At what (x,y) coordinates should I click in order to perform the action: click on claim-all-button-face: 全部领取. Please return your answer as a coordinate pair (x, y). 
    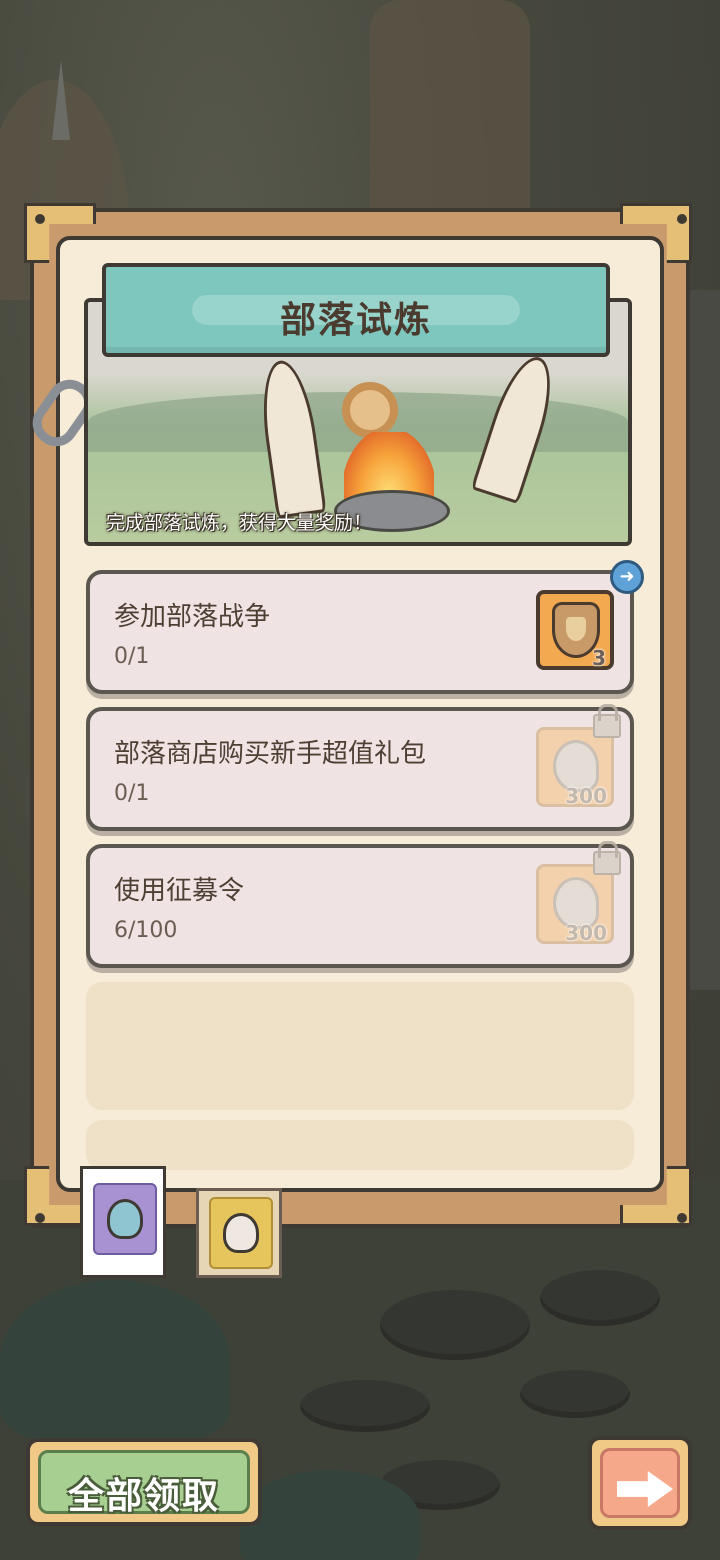
    Looking at the image, I should click on (144, 1483).